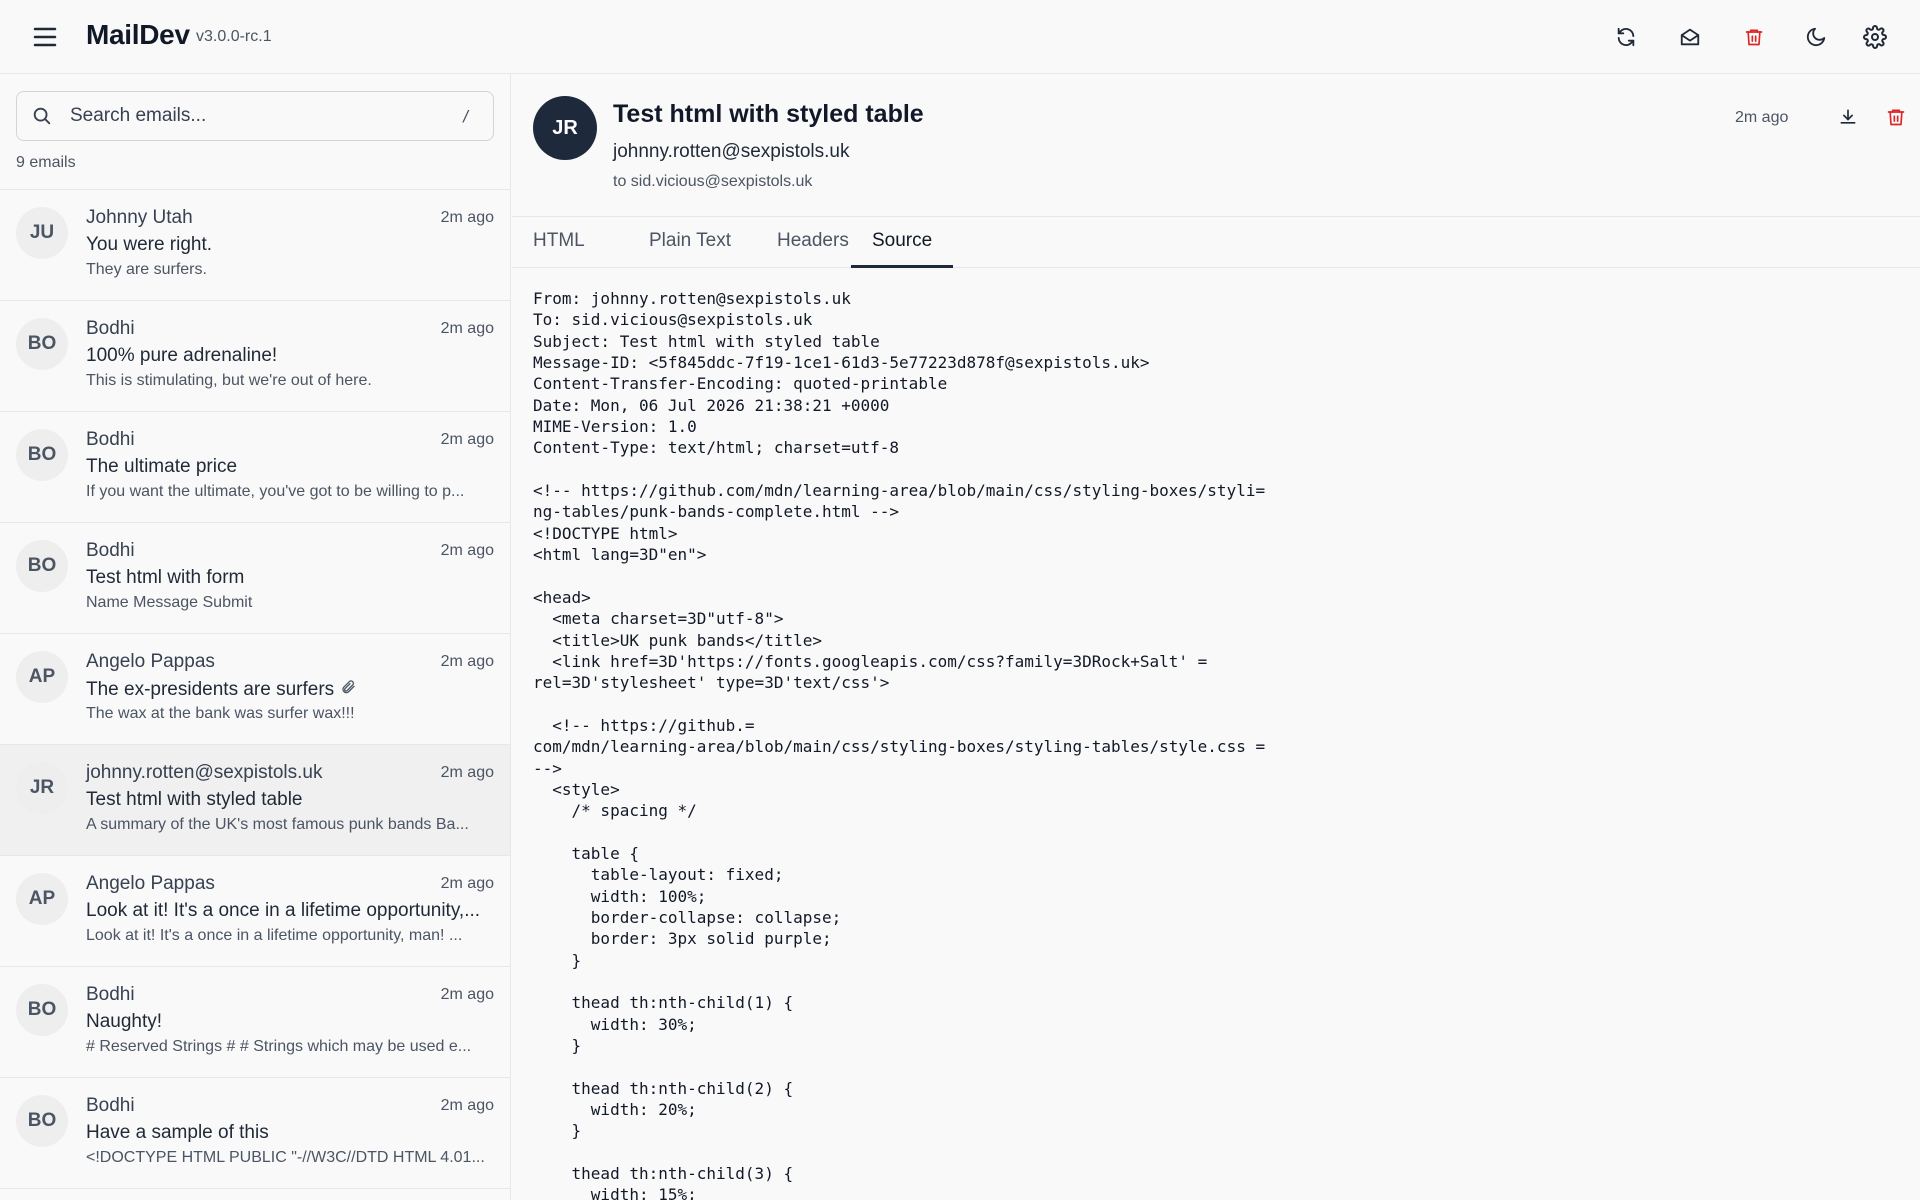 This screenshot has height=1200, width=1920. What do you see at coordinates (615, 1024) in the screenshot?
I see `source-line: width: 30%;` at bounding box center [615, 1024].